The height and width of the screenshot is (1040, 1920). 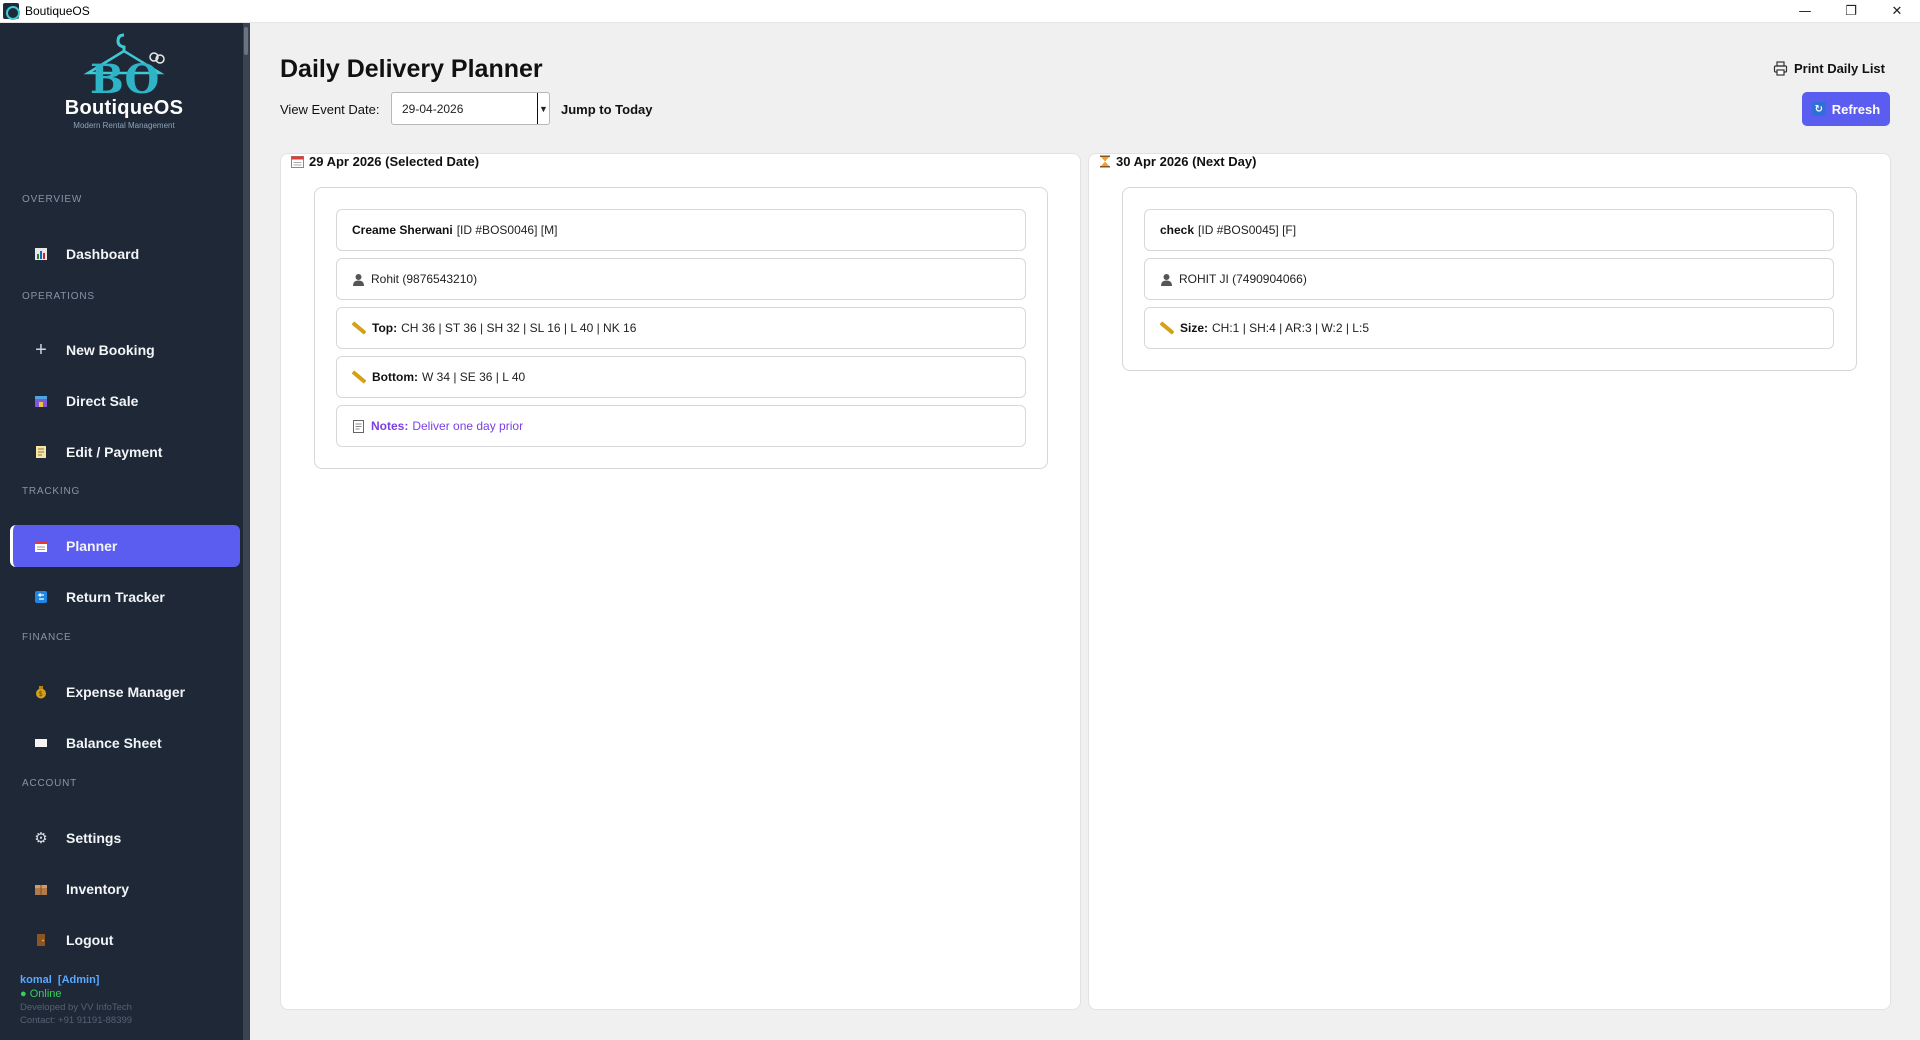 What do you see at coordinates (52, 199) in the screenshot?
I see `section-overview: OVERVIEW` at bounding box center [52, 199].